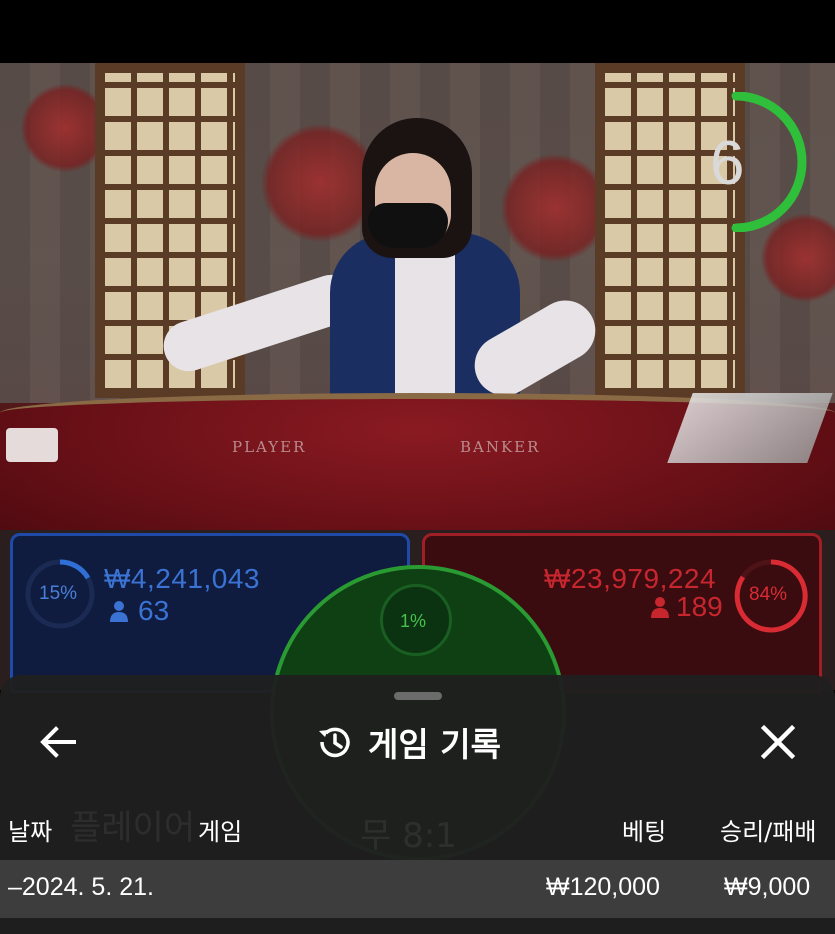  I want to click on sheet-title: 게임 기록, so click(434, 744).